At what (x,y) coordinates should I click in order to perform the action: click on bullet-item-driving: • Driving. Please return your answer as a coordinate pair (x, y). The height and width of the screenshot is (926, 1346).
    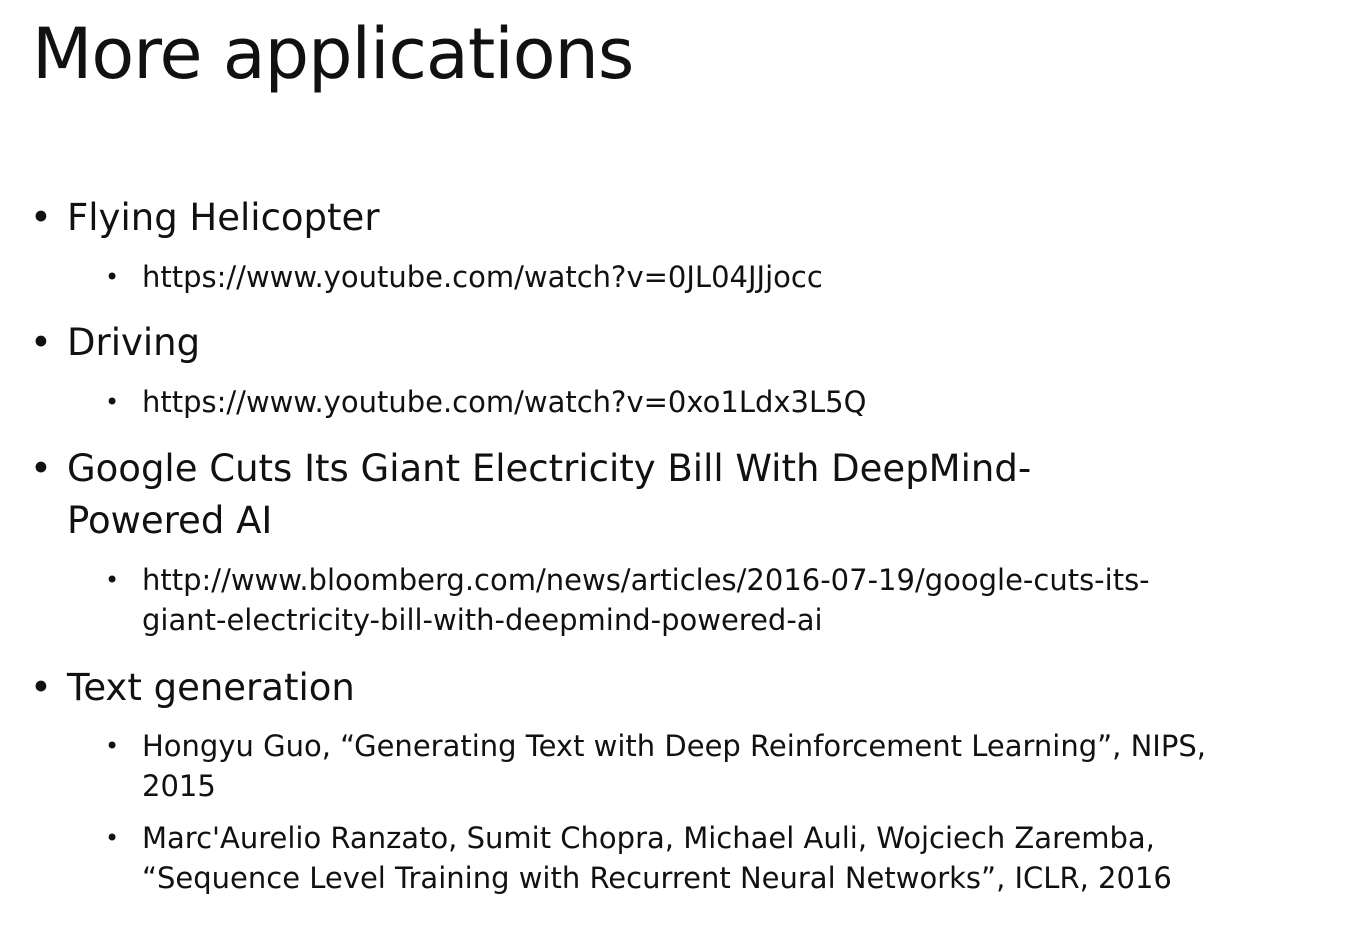
    Looking at the image, I should click on (640, 343).